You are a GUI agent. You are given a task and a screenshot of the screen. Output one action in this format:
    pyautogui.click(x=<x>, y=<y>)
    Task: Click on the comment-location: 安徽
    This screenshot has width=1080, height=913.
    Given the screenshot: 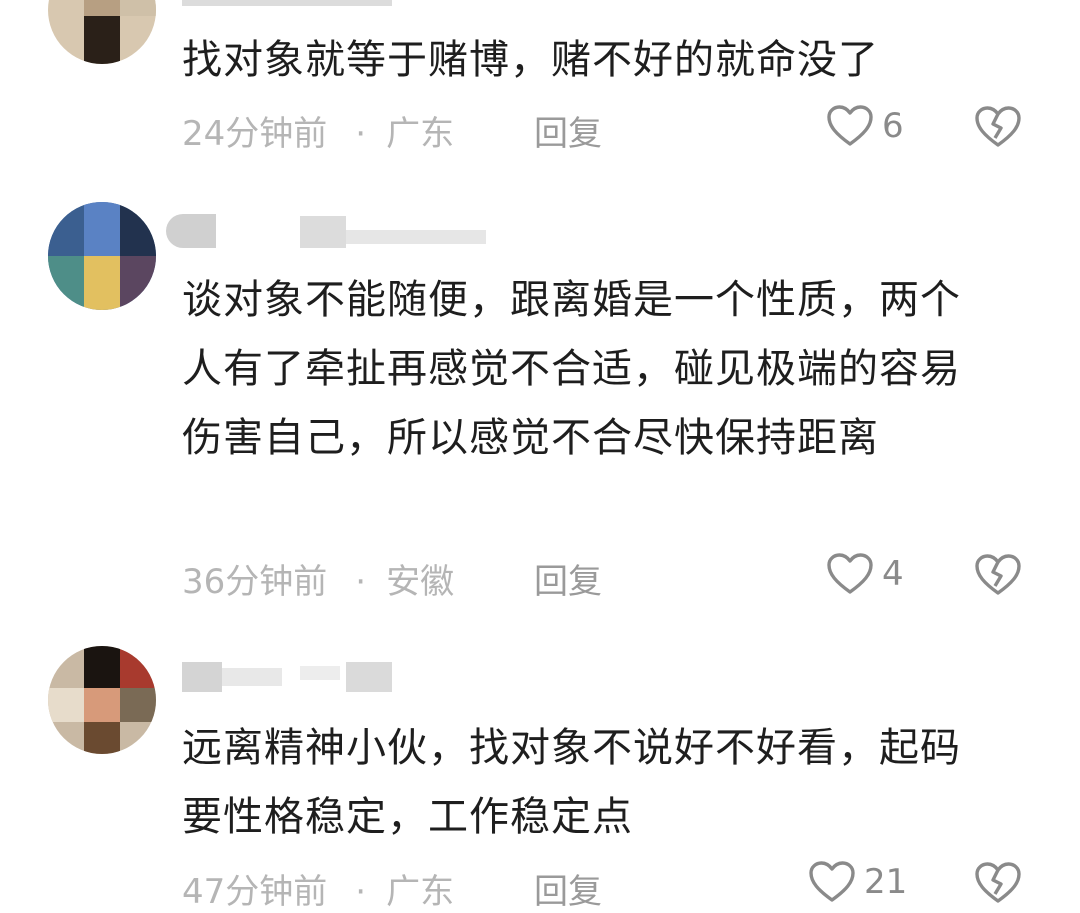 What is the action you would take?
    pyautogui.click(x=420, y=582)
    